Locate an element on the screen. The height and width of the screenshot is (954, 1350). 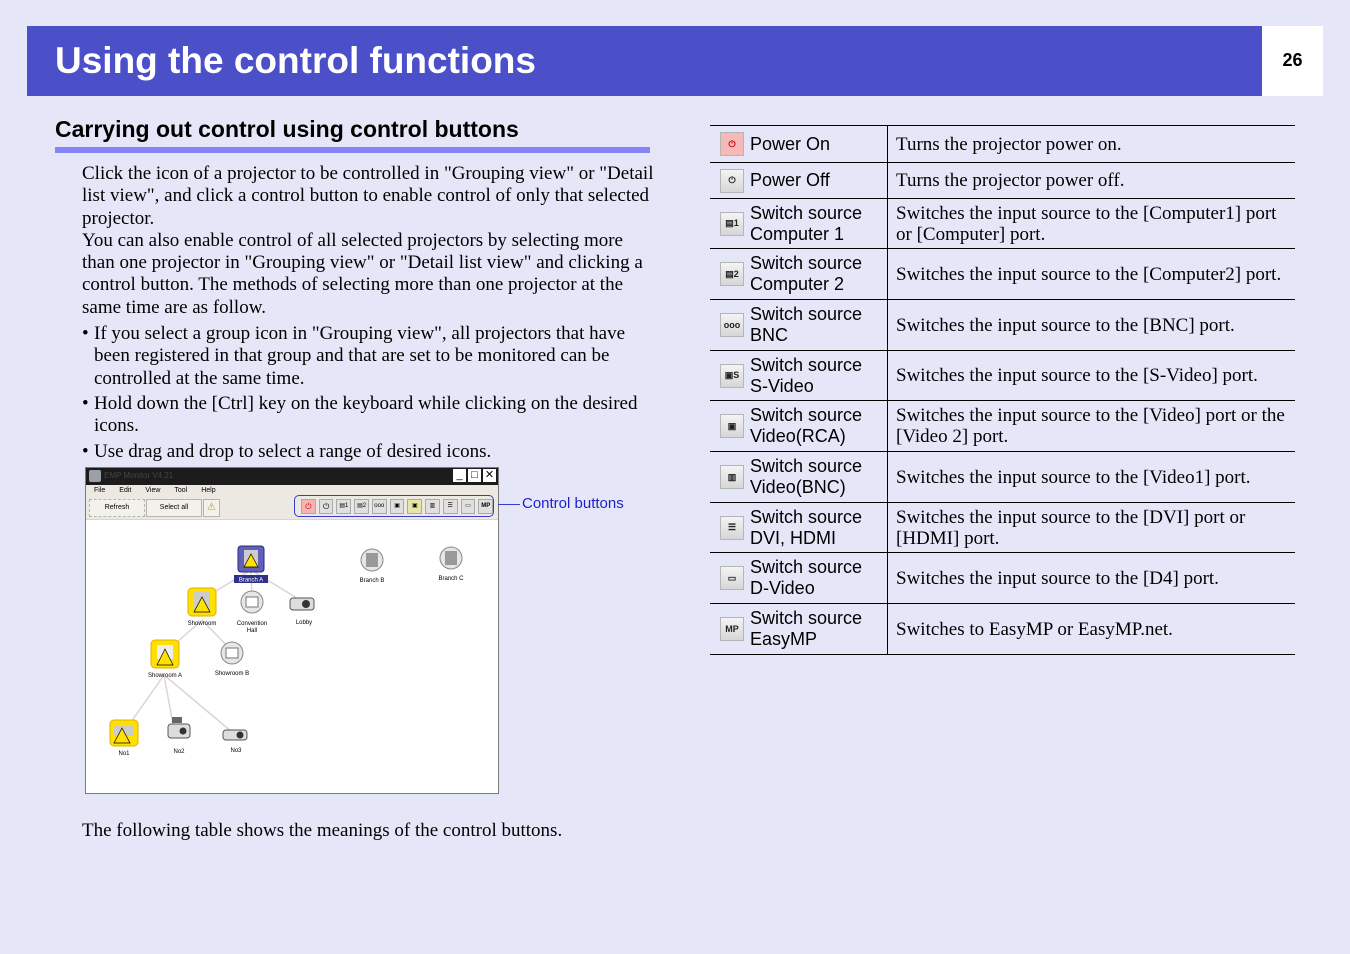
window-controls: _ □ ✕ is located at coordinates (474, 475).